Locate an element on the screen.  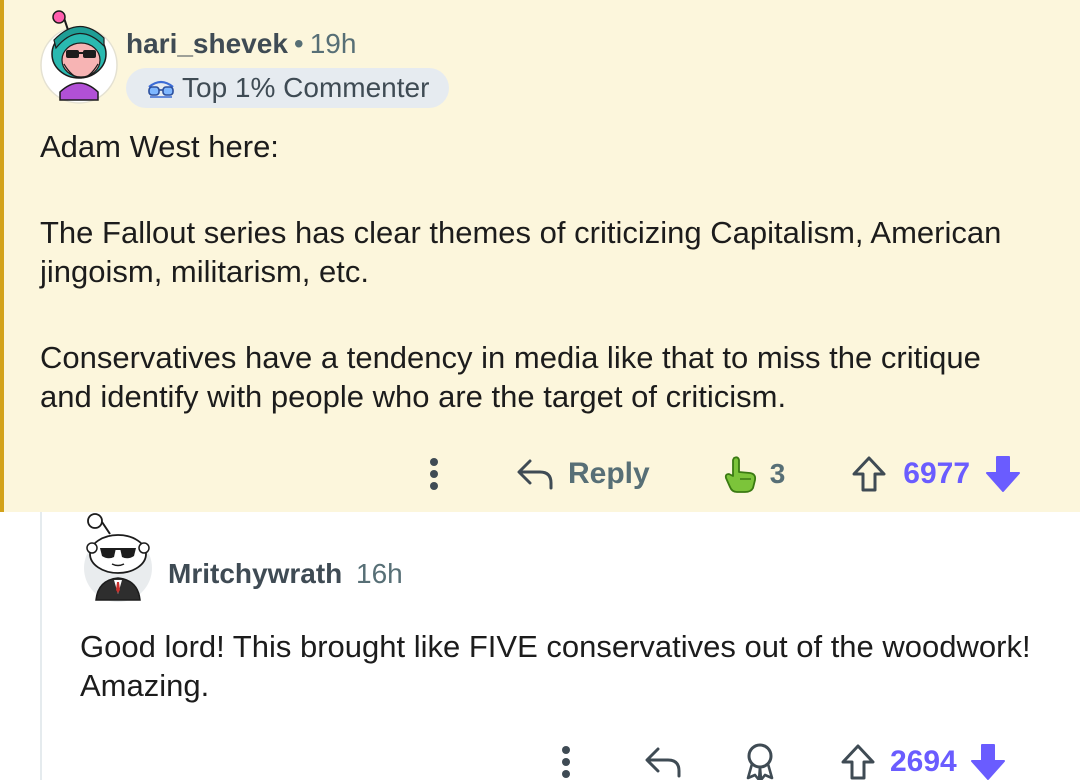
comment-paragraph: Adam West here: is located at coordinates (159, 146).